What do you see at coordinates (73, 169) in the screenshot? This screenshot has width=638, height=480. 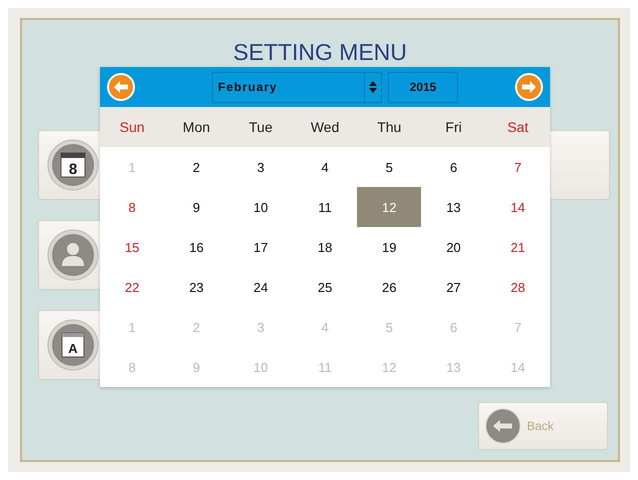 I see `calendar-icon-number: 8` at bounding box center [73, 169].